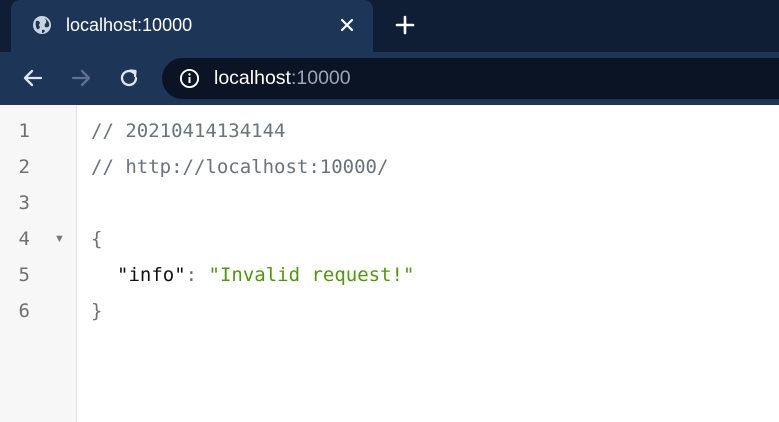  I want to click on close-icon, so click(347, 25).